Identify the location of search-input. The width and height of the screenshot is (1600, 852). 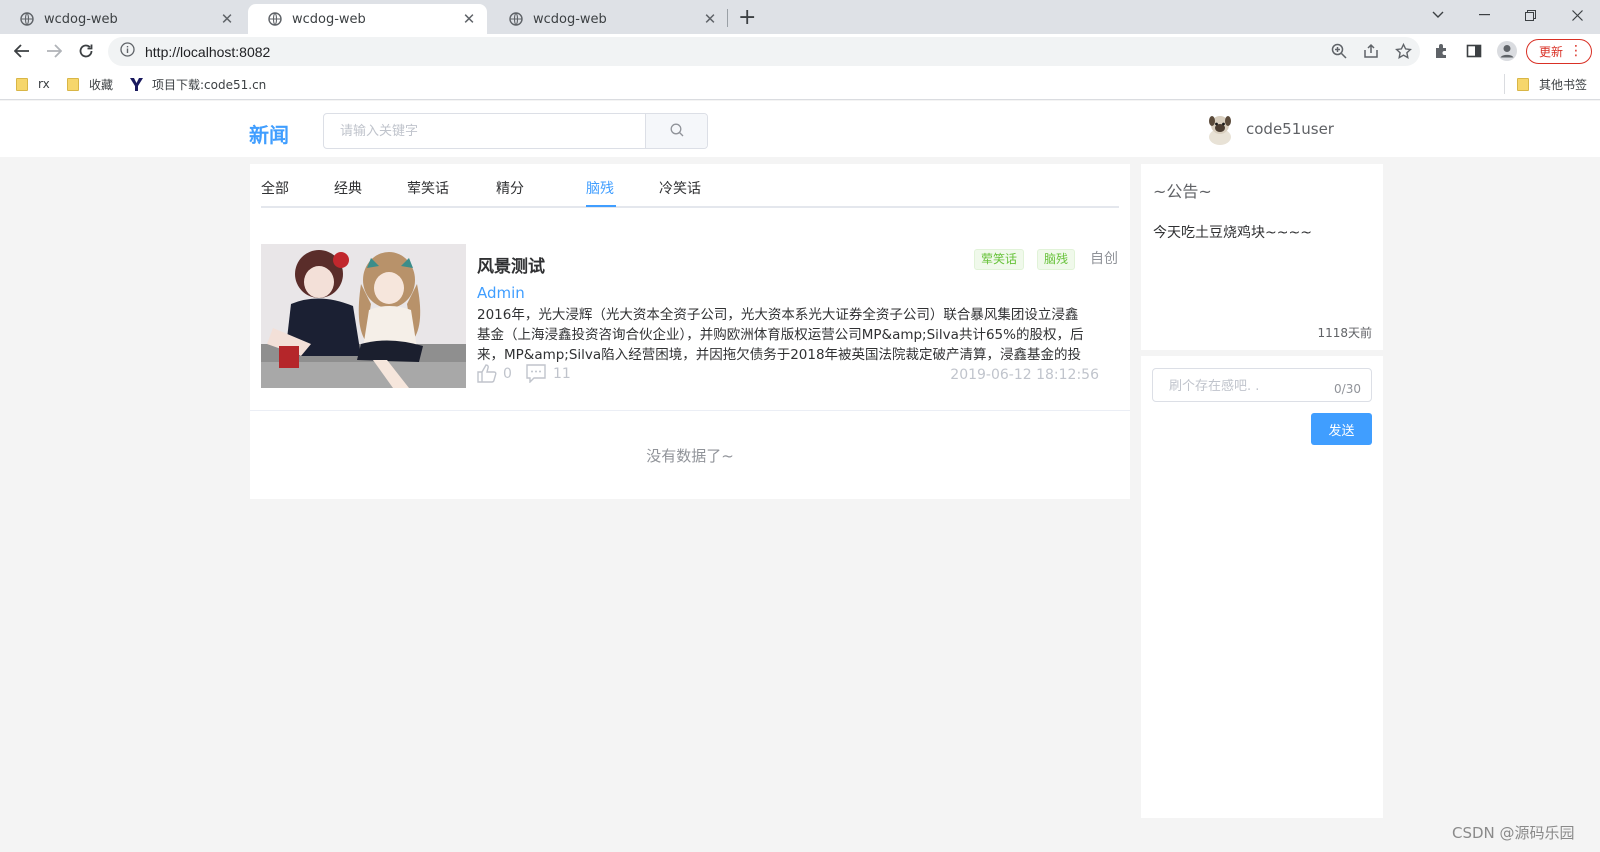
(484, 131).